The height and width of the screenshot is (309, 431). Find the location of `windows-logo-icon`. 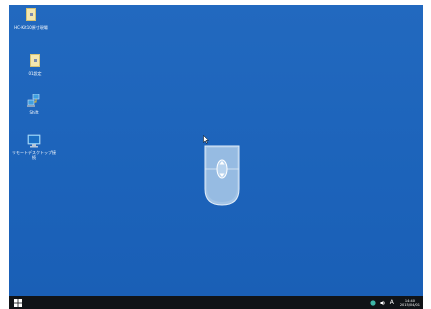

windows-logo-icon is located at coordinates (18, 303).